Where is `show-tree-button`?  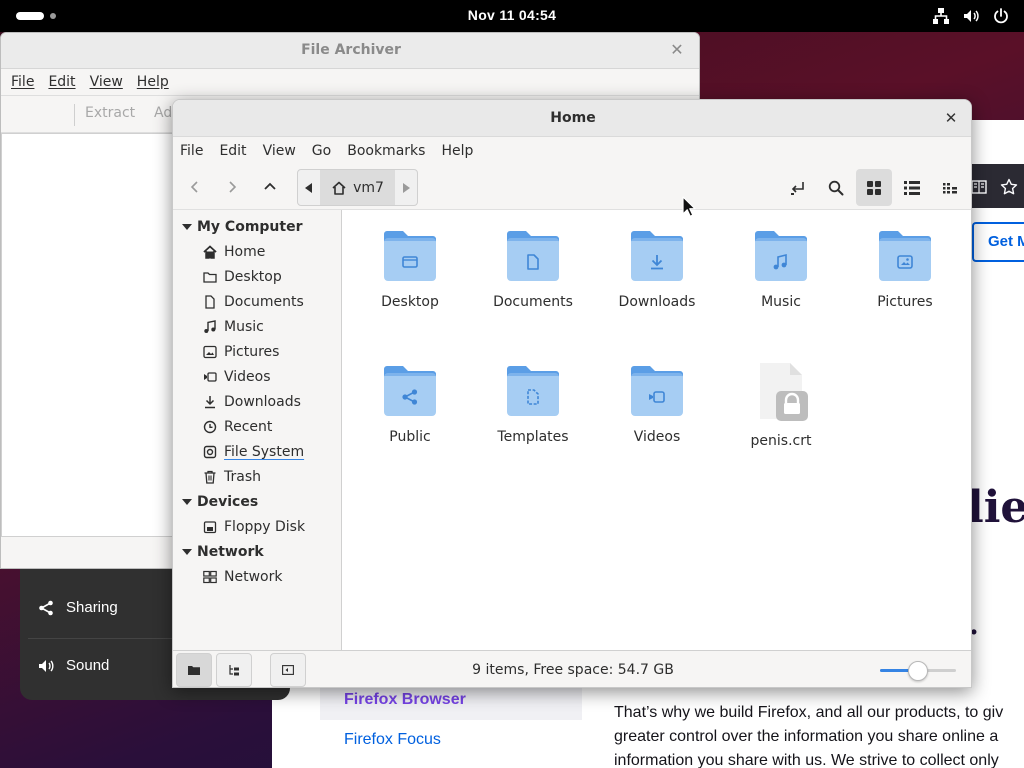
show-tree-button is located at coordinates (234, 670).